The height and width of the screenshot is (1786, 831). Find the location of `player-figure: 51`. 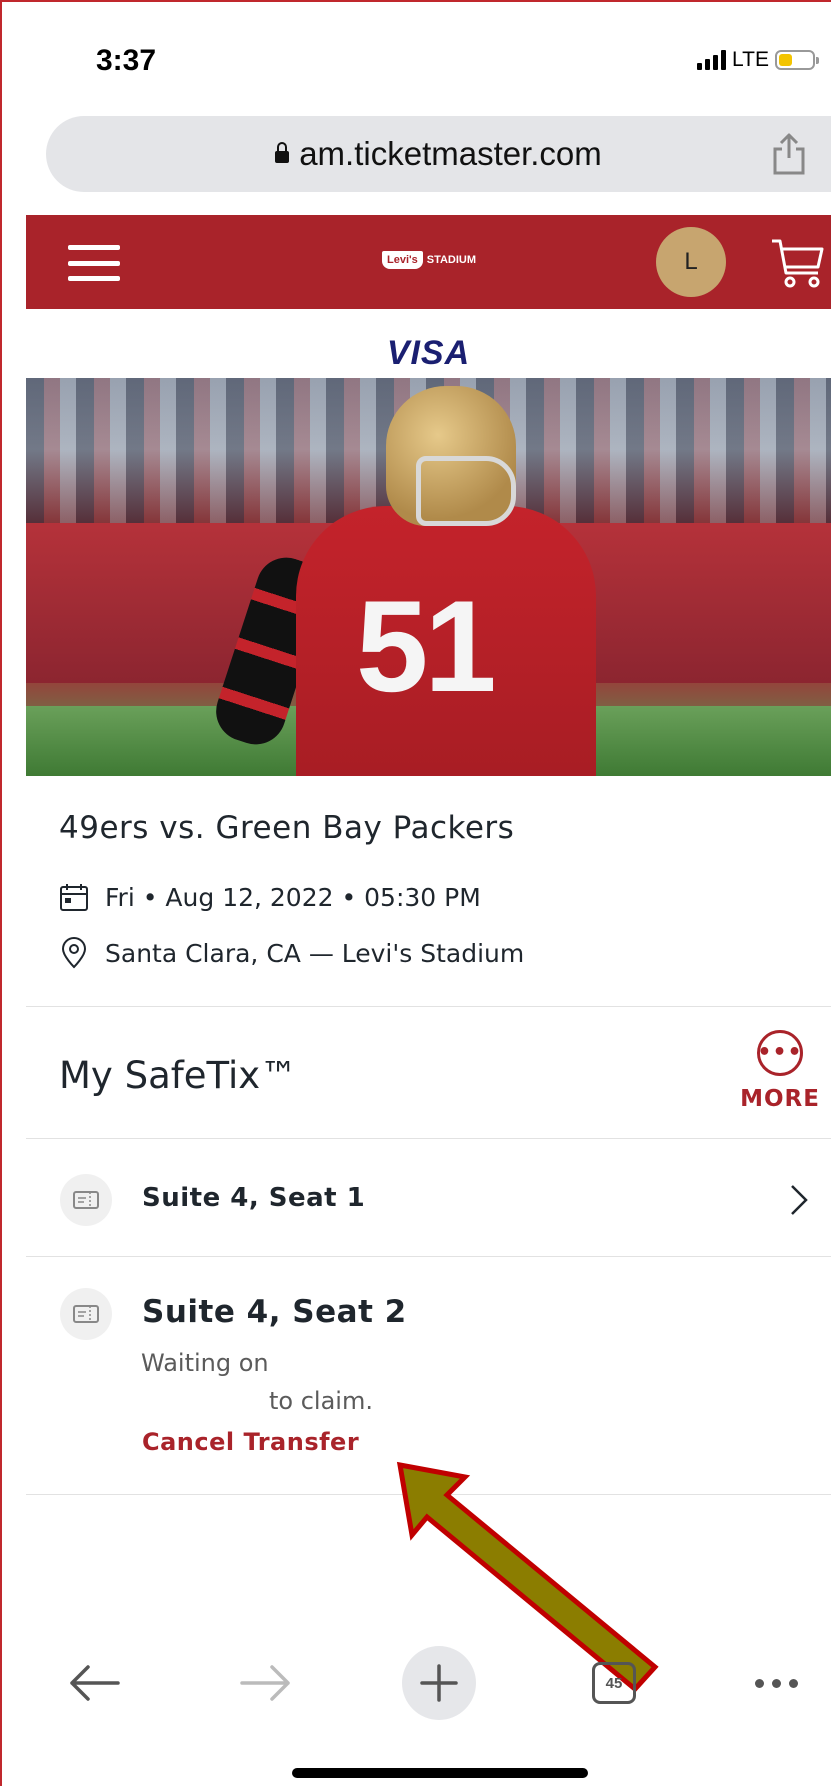

player-figure: 51 is located at coordinates (427, 581).